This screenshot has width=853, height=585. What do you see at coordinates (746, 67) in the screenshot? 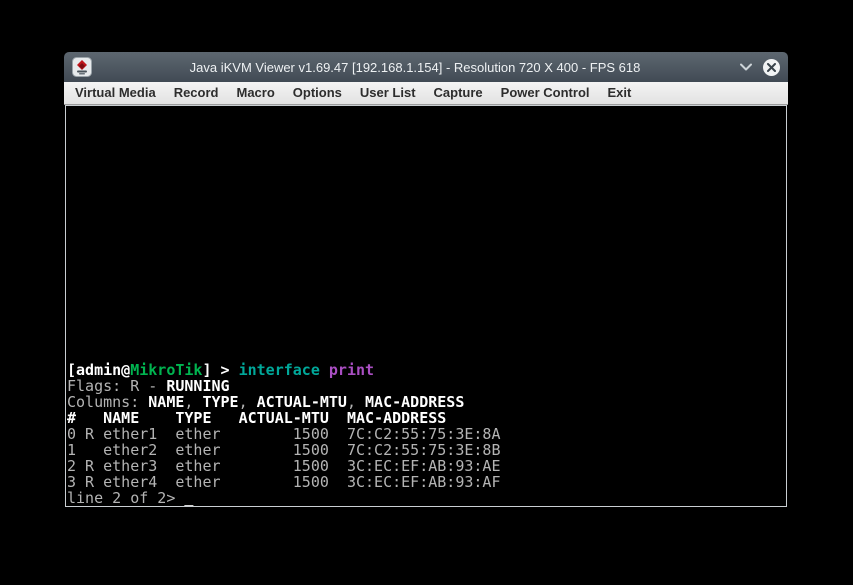
I see `chevron-down-icon` at bounding box center [746, 67].